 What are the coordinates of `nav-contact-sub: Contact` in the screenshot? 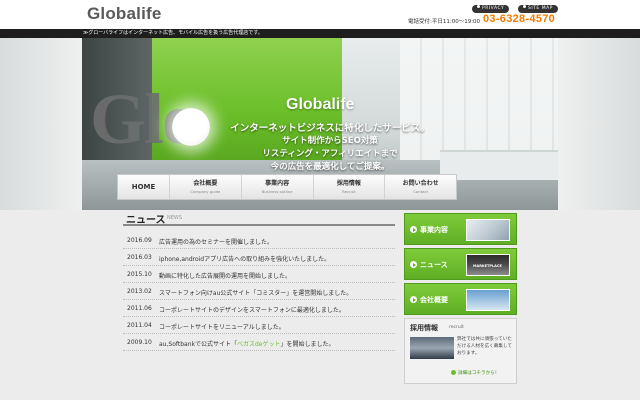 It's located at (421, 191).